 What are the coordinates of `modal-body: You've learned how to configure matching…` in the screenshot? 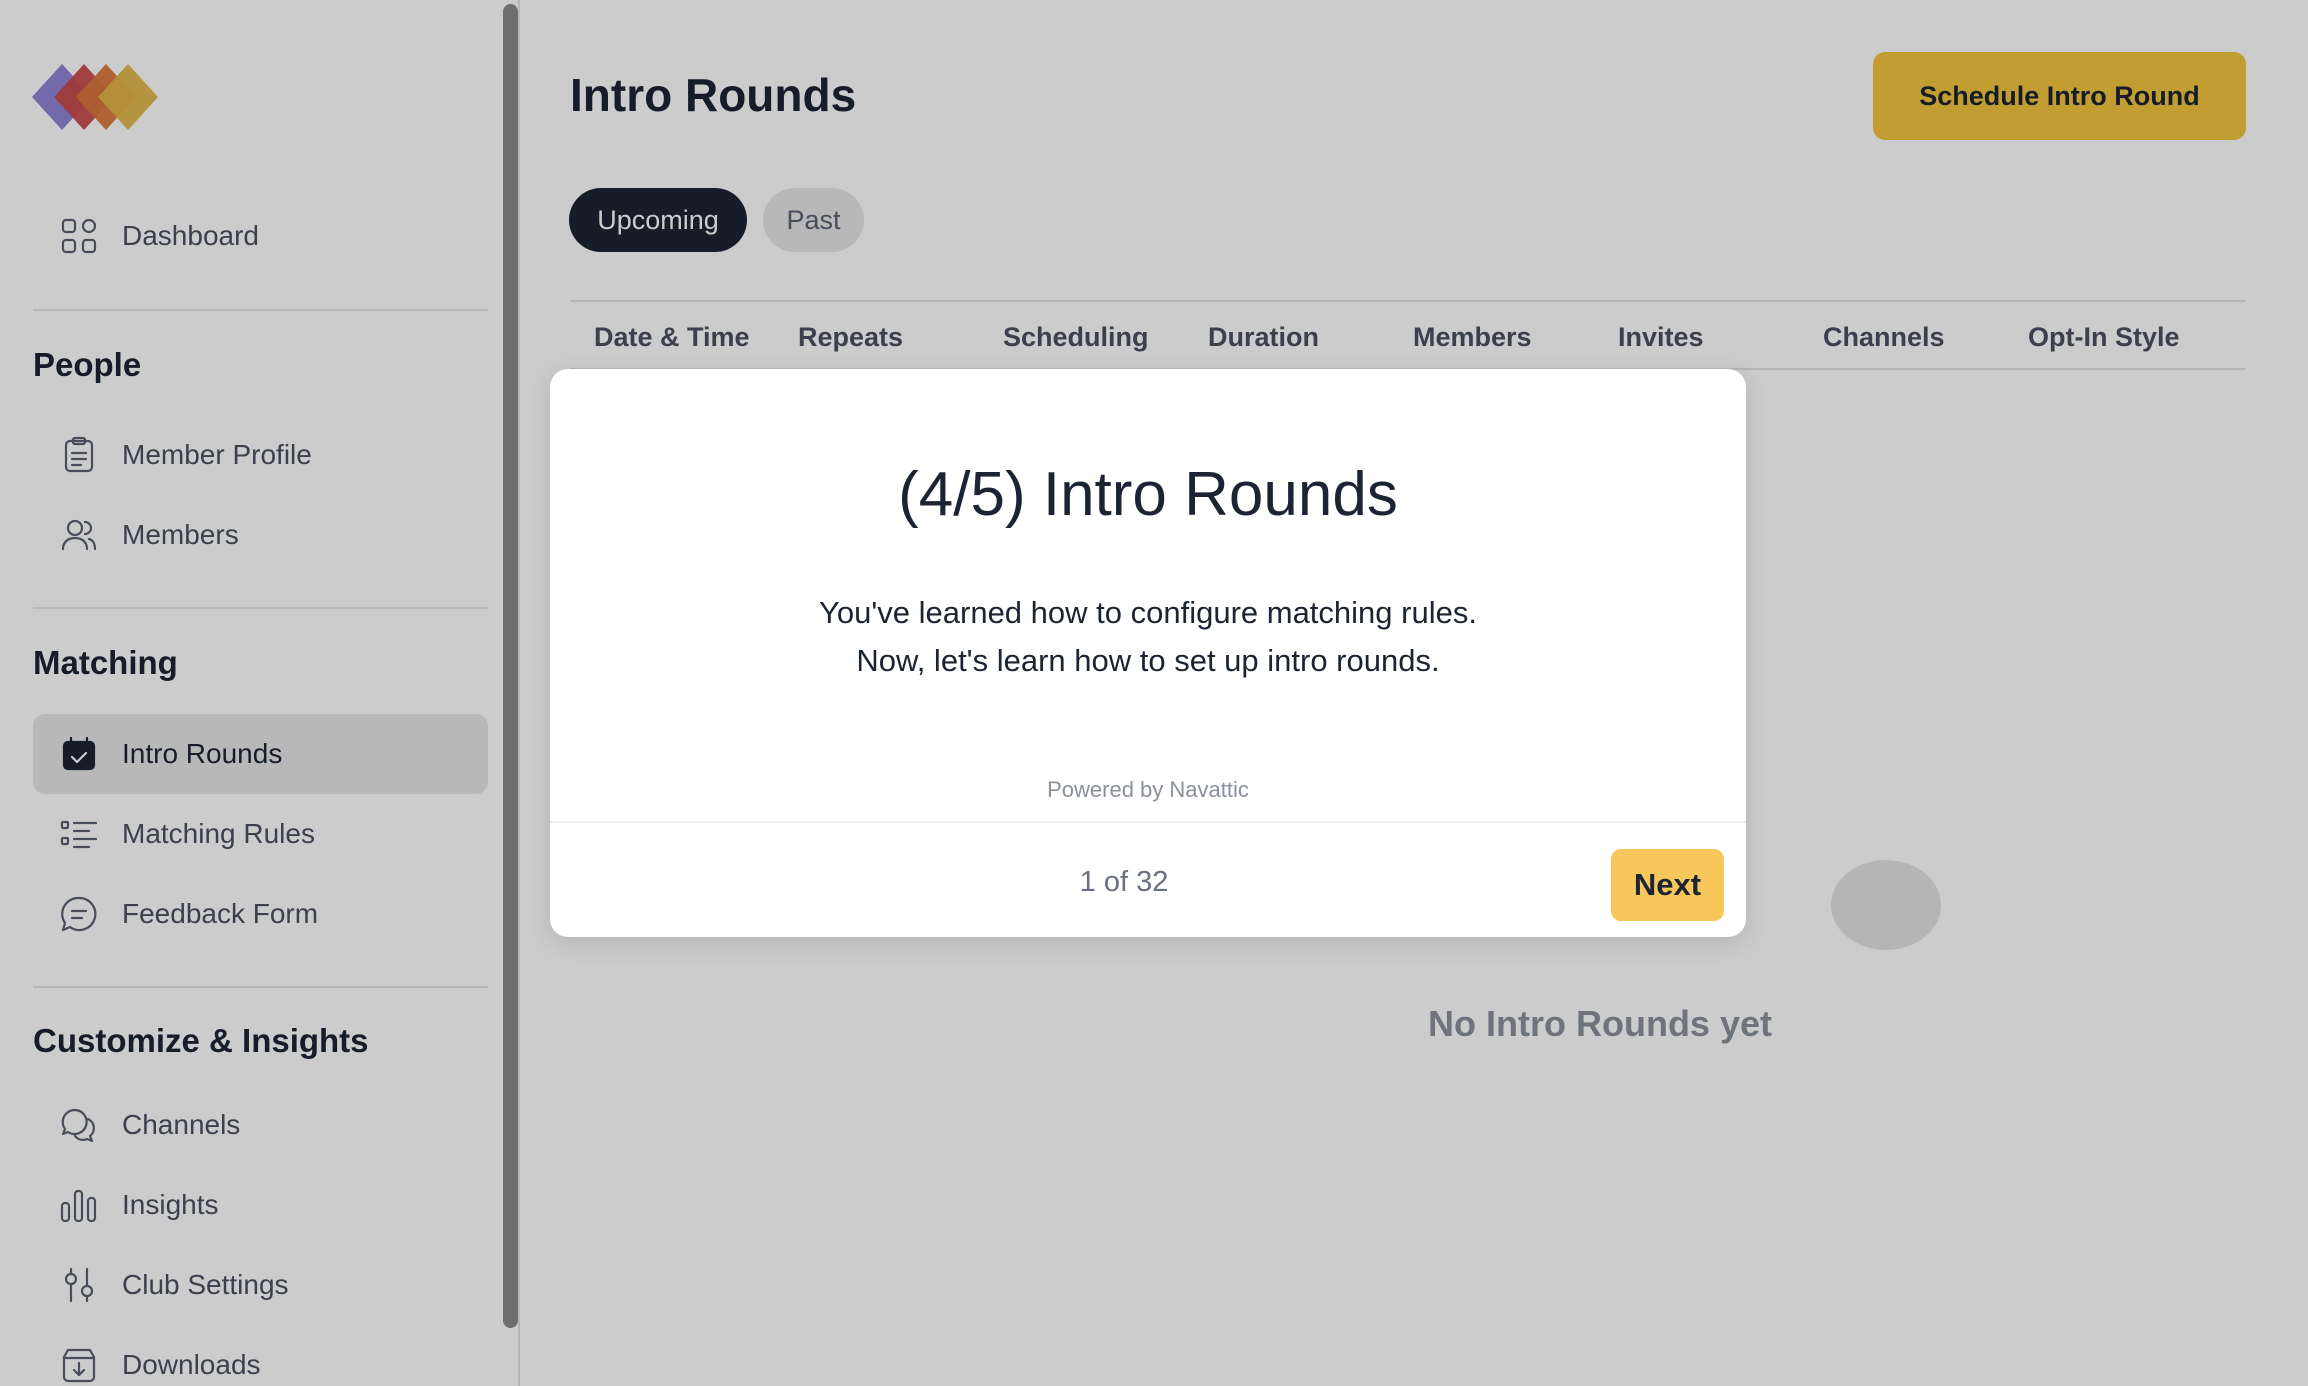 It's located at (1148, 637).